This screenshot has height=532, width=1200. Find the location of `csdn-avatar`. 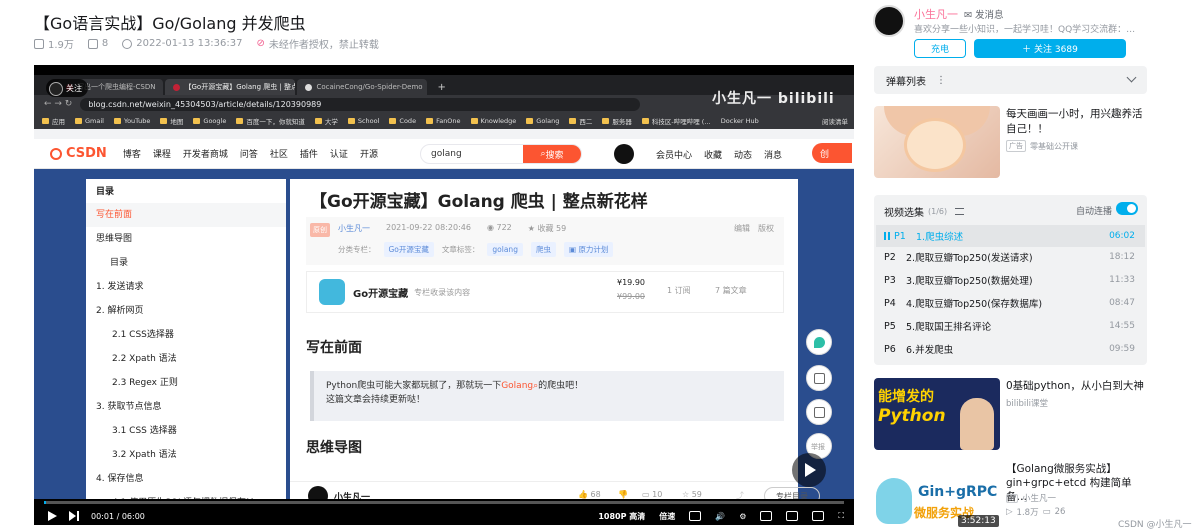

csdn-avatar is located at coordinates (624, 154).